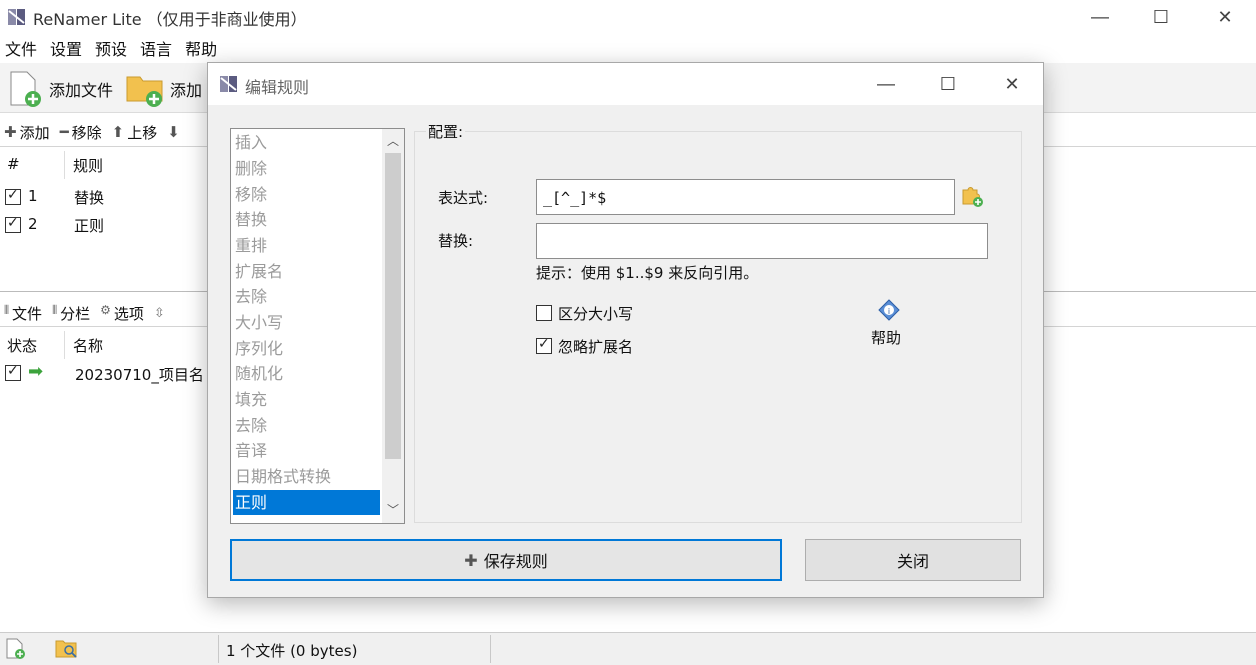  What do you see at coordinates (251, 142) in the screenshot?
I see `rule-type-item: 插入` at bounding box center [251, 142].